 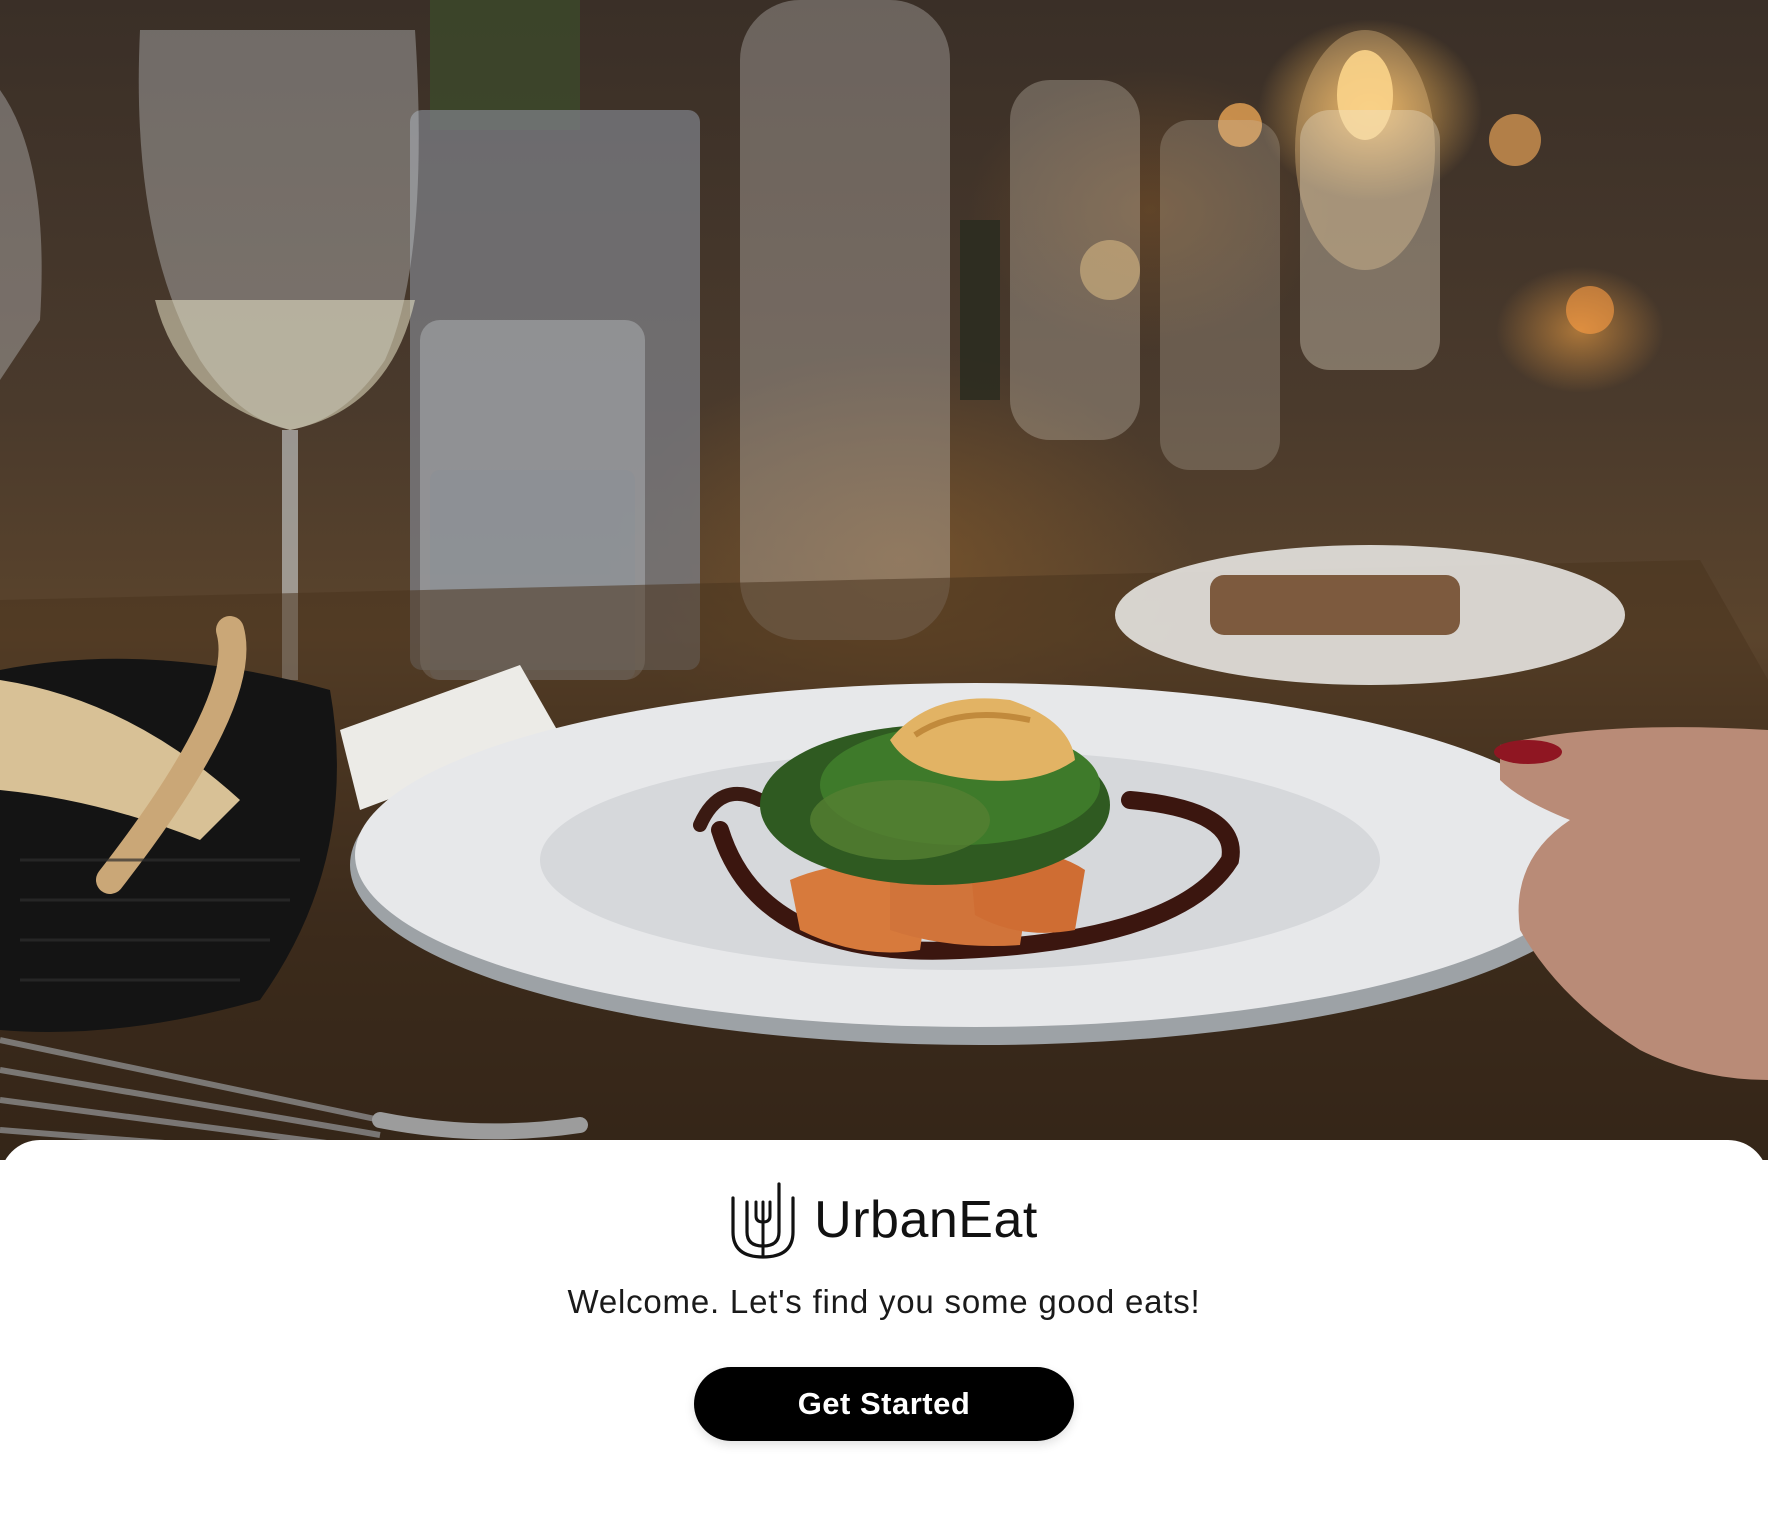 What do you see at coordinates (926, 1220) in the screenshot?
I see `app-name: UrbanEat` at bounding box center [926, 1220].